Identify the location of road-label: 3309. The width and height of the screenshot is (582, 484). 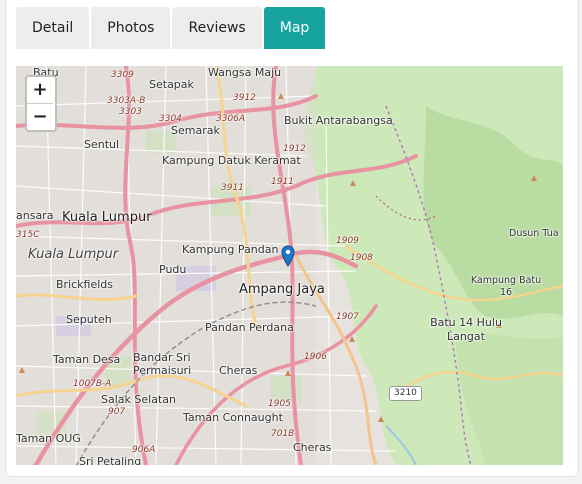
(122, 75).